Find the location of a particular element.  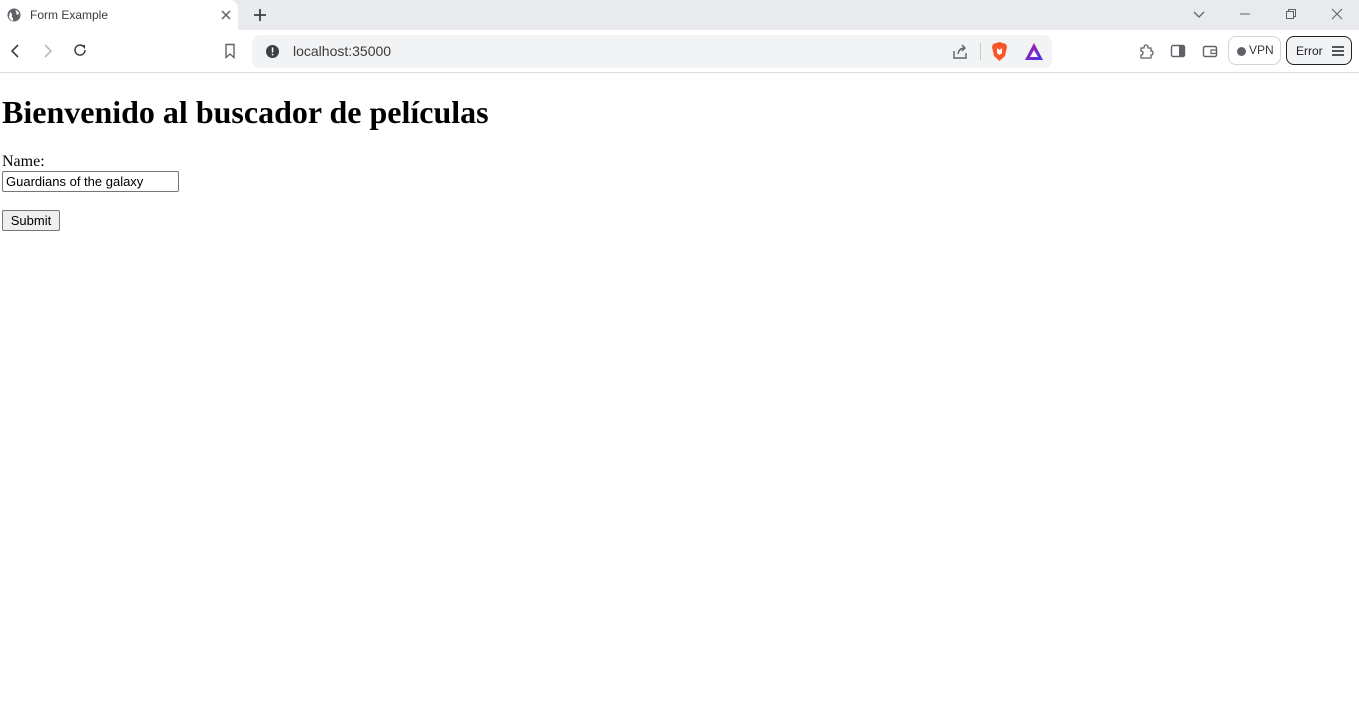

brave-rewards-icon is located at coordinates (1034, 51).